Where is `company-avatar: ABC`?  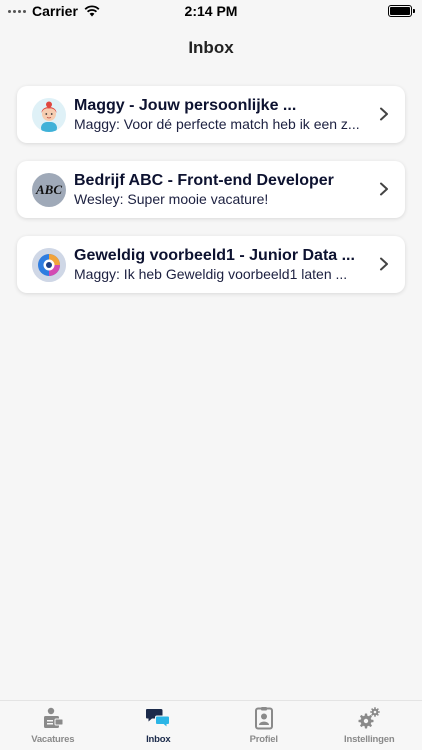 company-avatar: ABC is located at coordinates (49, 189).